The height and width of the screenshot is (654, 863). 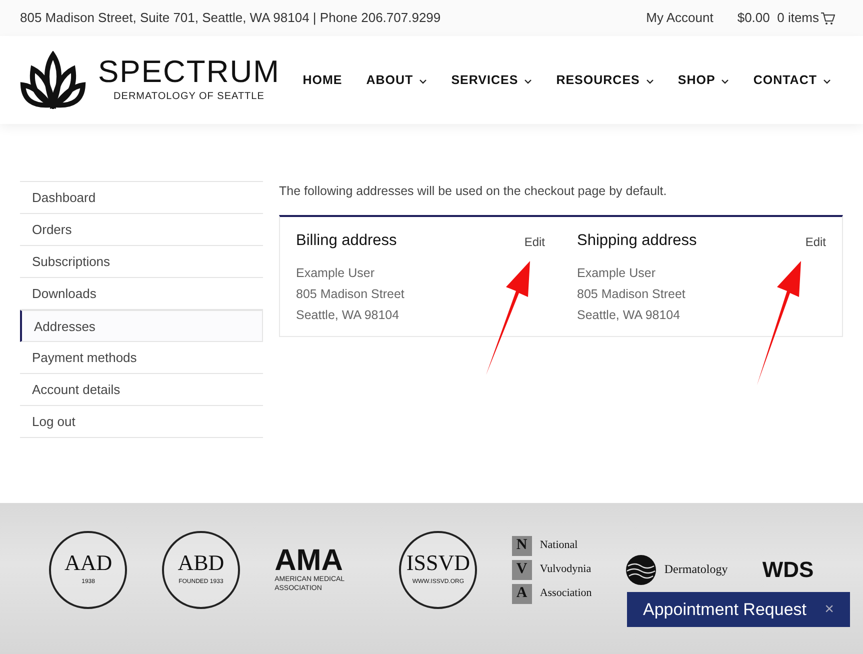 What do you see at coordinates (189, 71) in the screenshot?
I see `brand-name: SPECTRUM` at bounding box center [189, 71].